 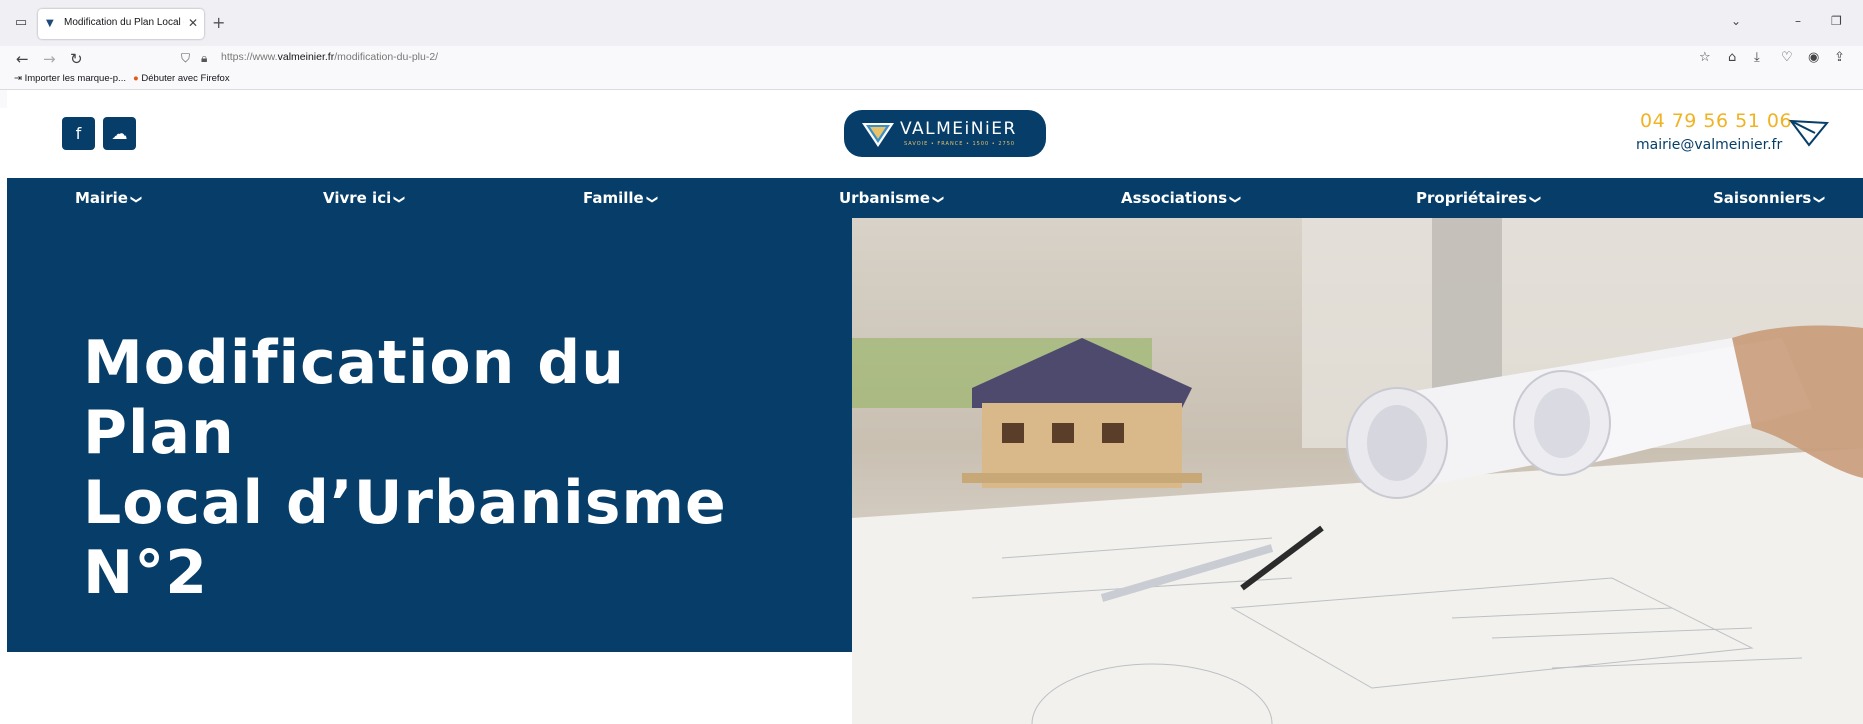 What do you see at coordinates (621, 198) in the screenshot?
I see `nav-item-famille: Famille ❯` at bounding box center [621, 198].